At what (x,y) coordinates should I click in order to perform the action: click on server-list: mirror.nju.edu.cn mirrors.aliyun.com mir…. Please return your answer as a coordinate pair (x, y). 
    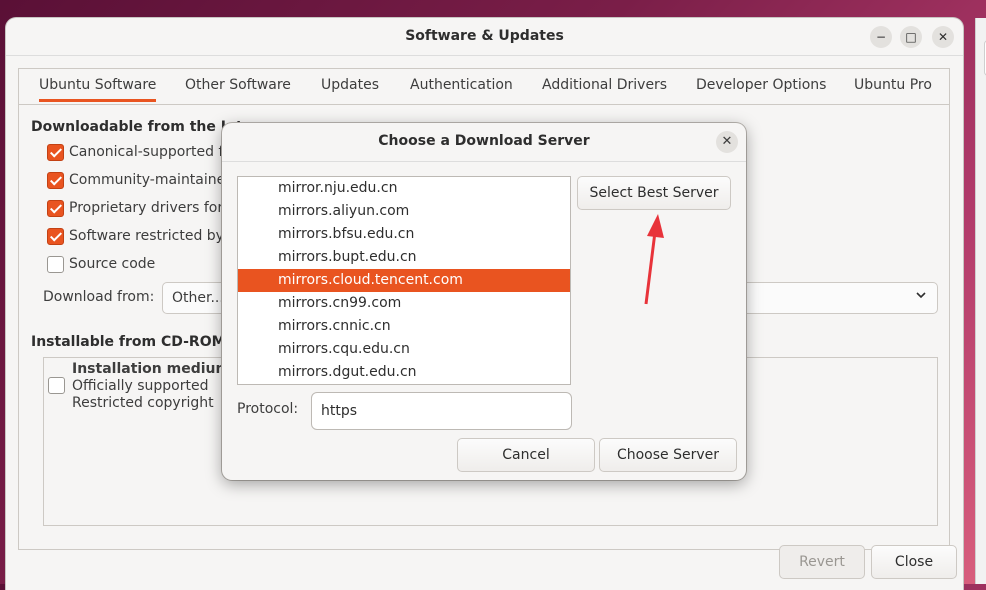
    Looking at the image, I should click on (404, 280).